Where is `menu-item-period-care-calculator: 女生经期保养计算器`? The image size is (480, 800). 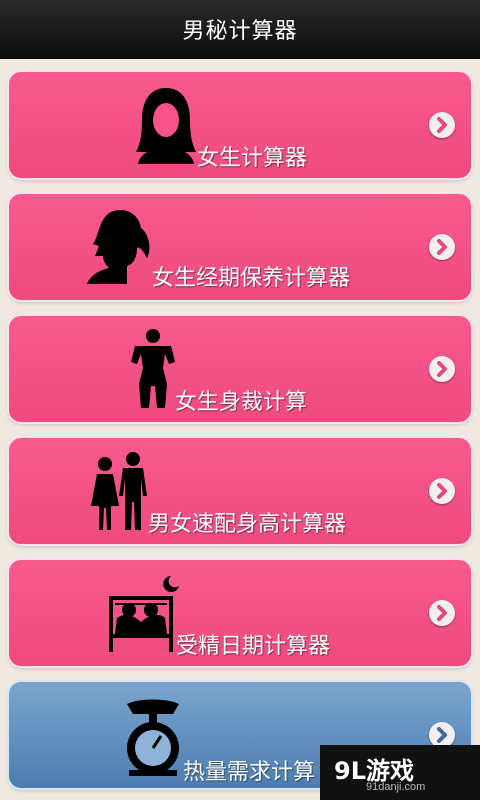 menu-item-period-care-calculator: 女生经期保养计算器 is located at coordinates (240, 247).